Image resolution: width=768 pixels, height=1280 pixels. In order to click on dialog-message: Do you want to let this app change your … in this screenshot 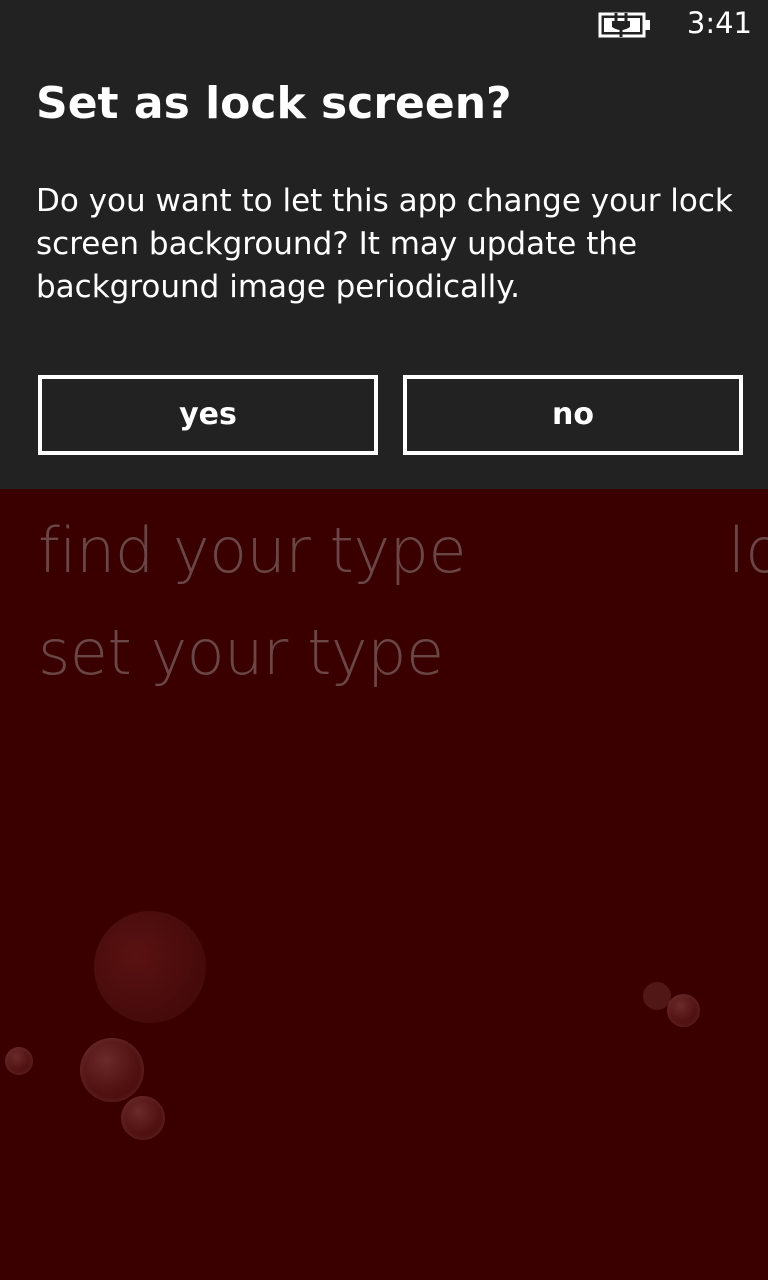, I will do `click(384, 244)`.